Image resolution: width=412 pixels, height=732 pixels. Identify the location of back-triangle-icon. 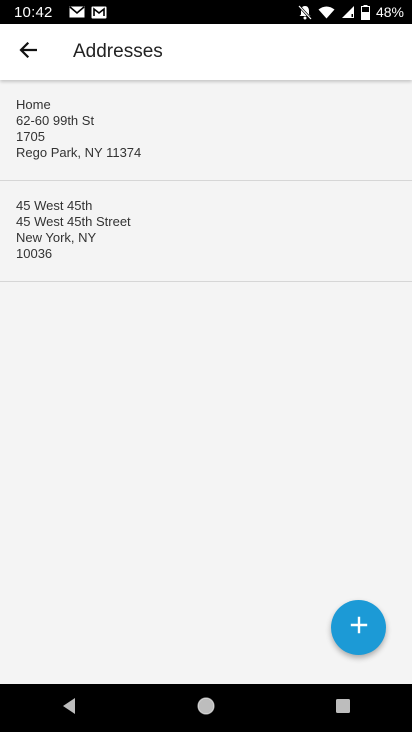
(69, 708).